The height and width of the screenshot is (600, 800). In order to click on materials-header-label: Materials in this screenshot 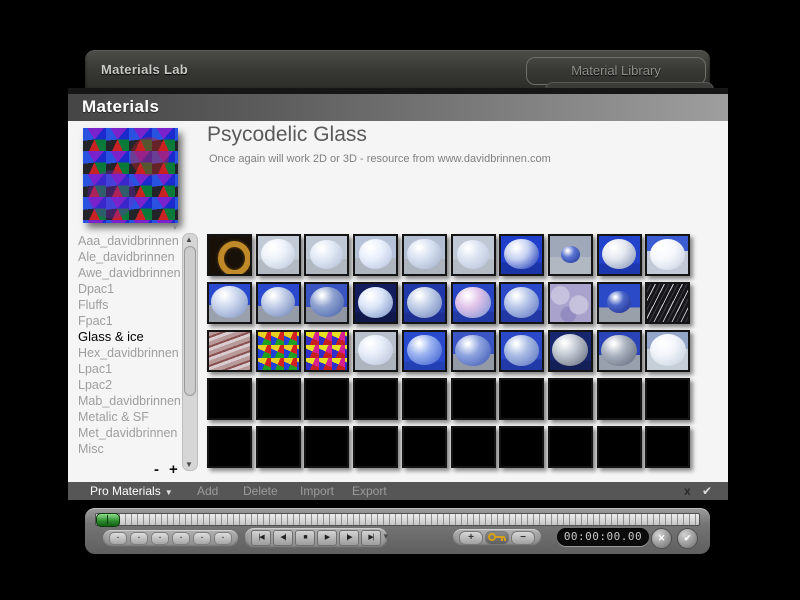, I will do `click(121, 106)`.